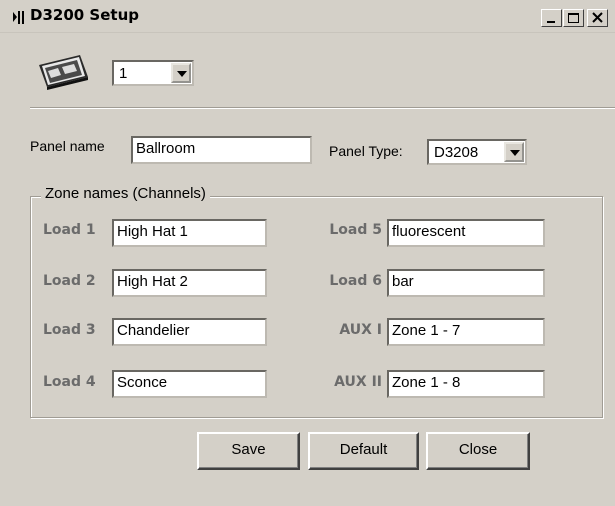 This screenshot has width=615, height=506. Describe the element at coordinates (456, 152) in the screenshot. I see `panel-type-value: D3208` at that location.